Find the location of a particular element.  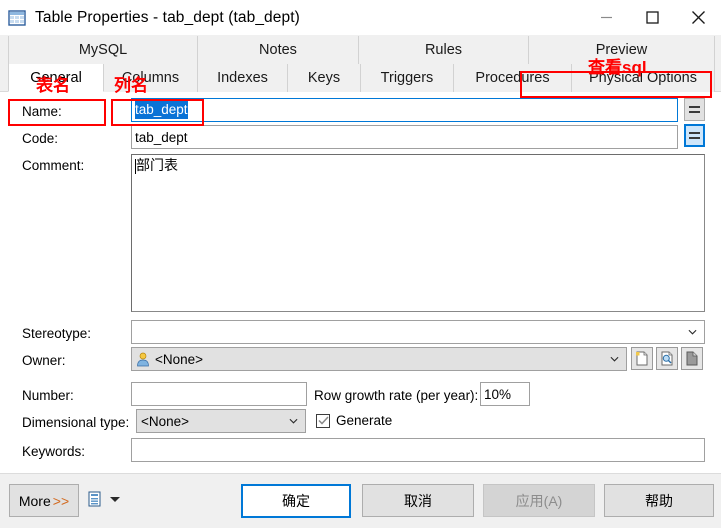

properties-icon is located at coordinates (692, 358).